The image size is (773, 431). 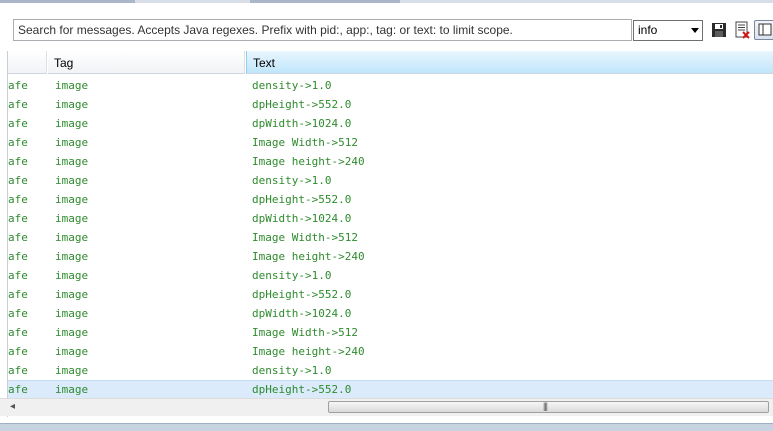 I want to click on toggle-panel-button, so click(x=763, y=30).